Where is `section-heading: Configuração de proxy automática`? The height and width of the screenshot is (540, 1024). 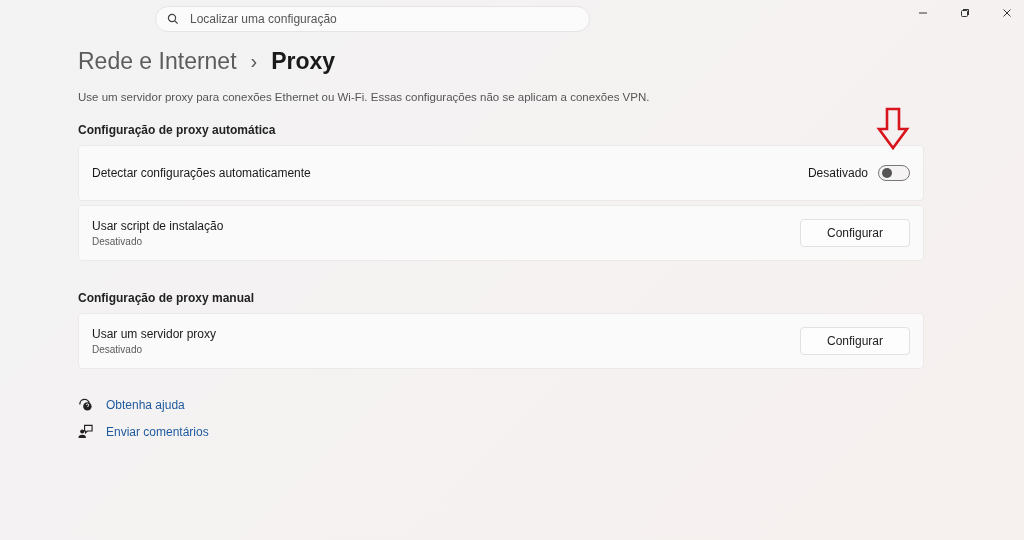 section-heading: Configuração de proxy automática is located at coordinates (177, 130).